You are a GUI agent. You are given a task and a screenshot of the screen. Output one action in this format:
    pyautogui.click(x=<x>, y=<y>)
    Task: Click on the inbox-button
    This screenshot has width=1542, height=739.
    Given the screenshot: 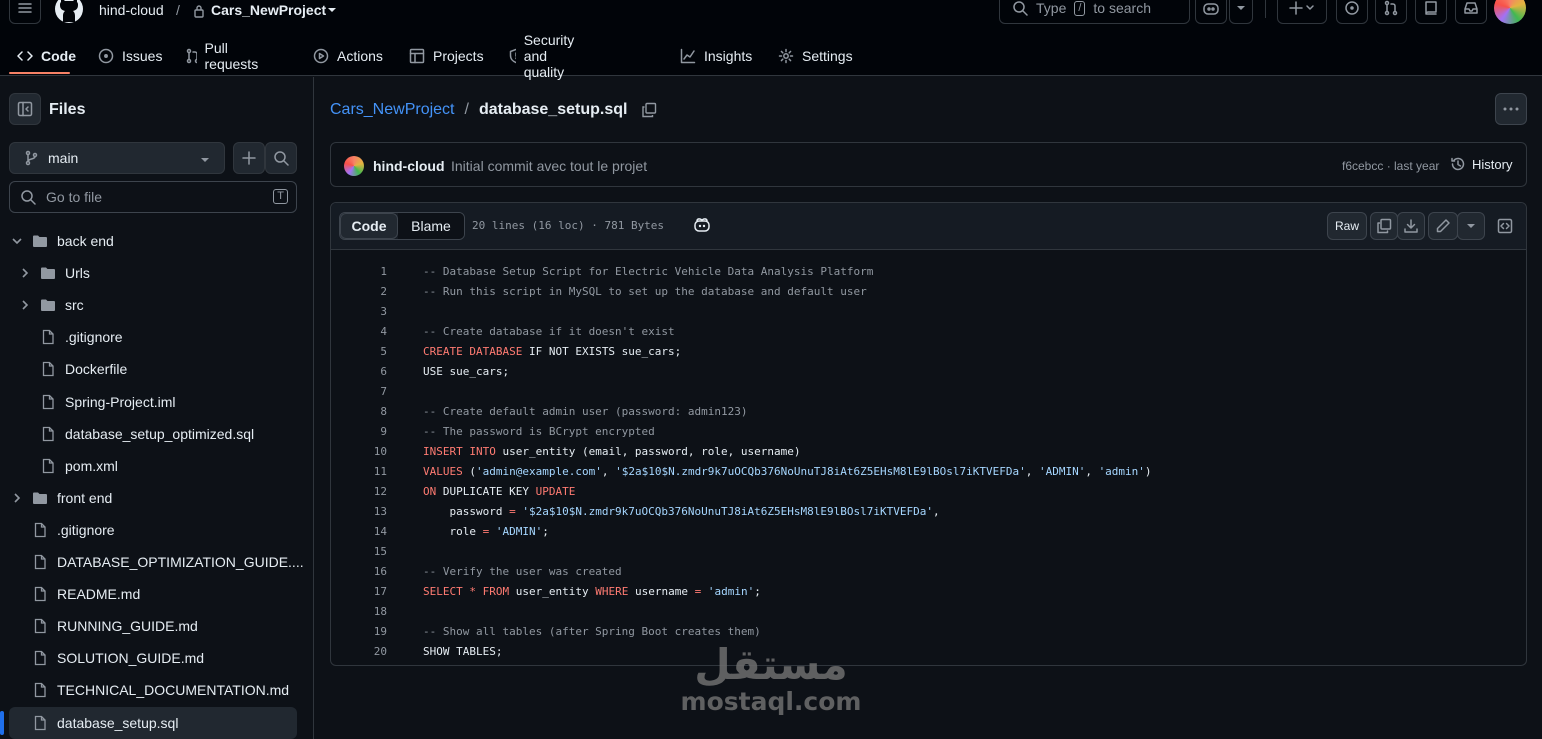 What is the action you would take?
    pyautogui.click(x=1471, y=12)
    